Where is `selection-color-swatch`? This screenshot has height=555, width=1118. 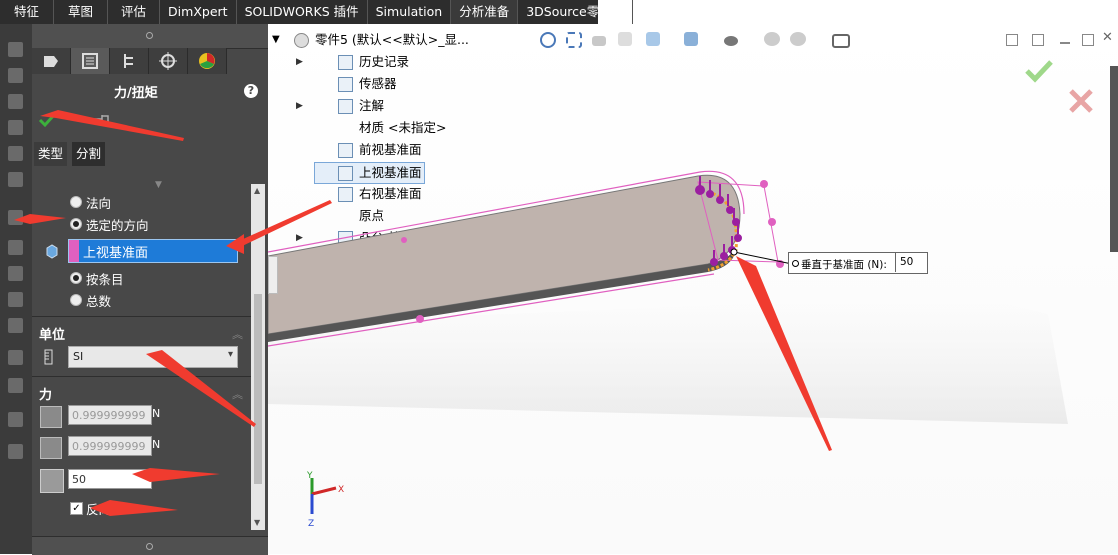
selection-color-swatch is located at coordinates (74, 251).